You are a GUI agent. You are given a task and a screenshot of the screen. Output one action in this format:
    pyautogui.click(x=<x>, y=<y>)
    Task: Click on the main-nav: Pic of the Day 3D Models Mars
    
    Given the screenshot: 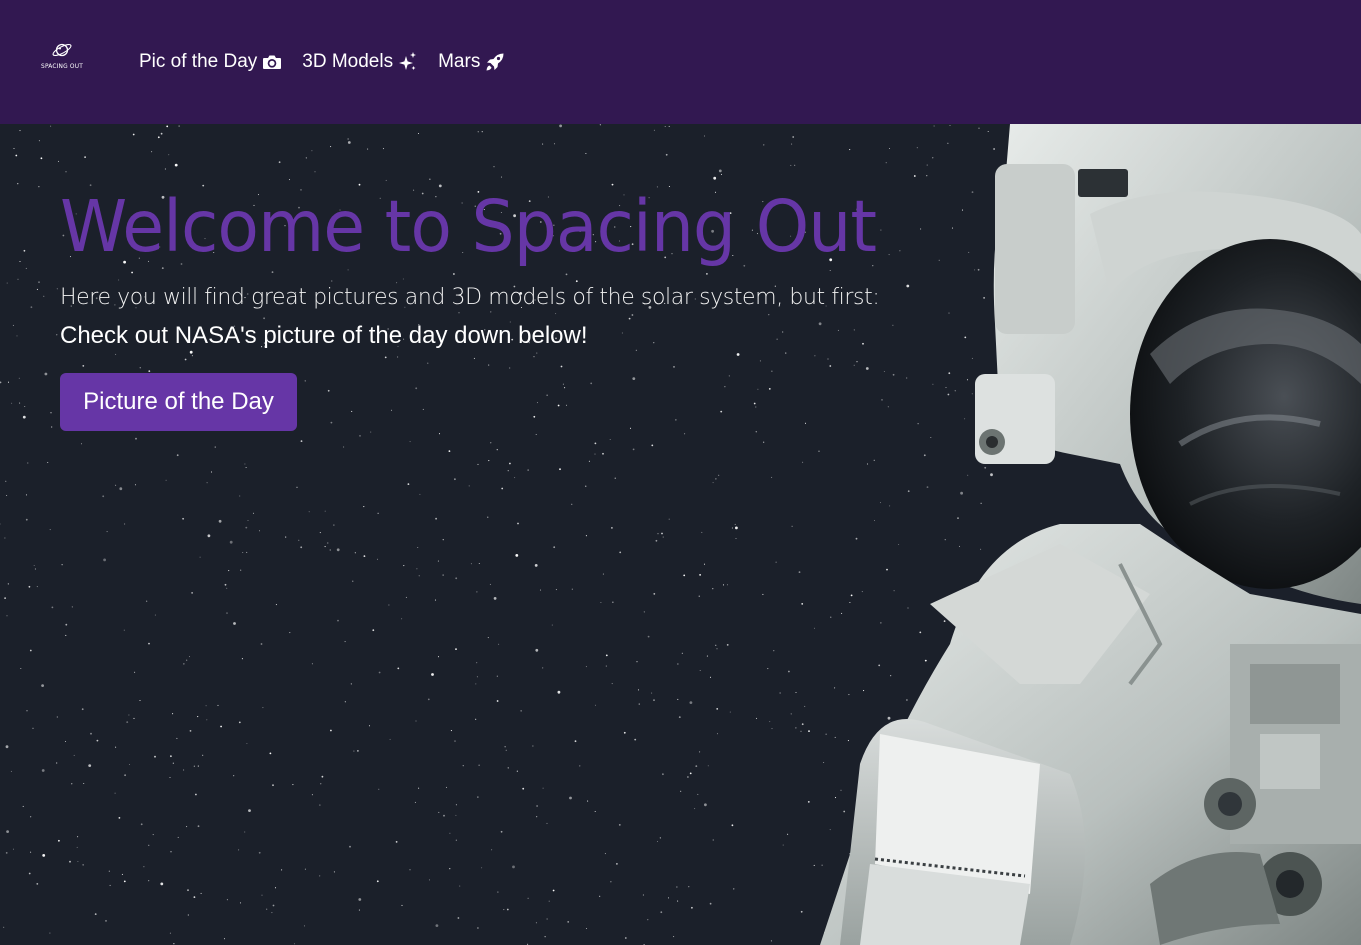 What is the action you would take?
    pyautogui.click(x=332, y=62)
    